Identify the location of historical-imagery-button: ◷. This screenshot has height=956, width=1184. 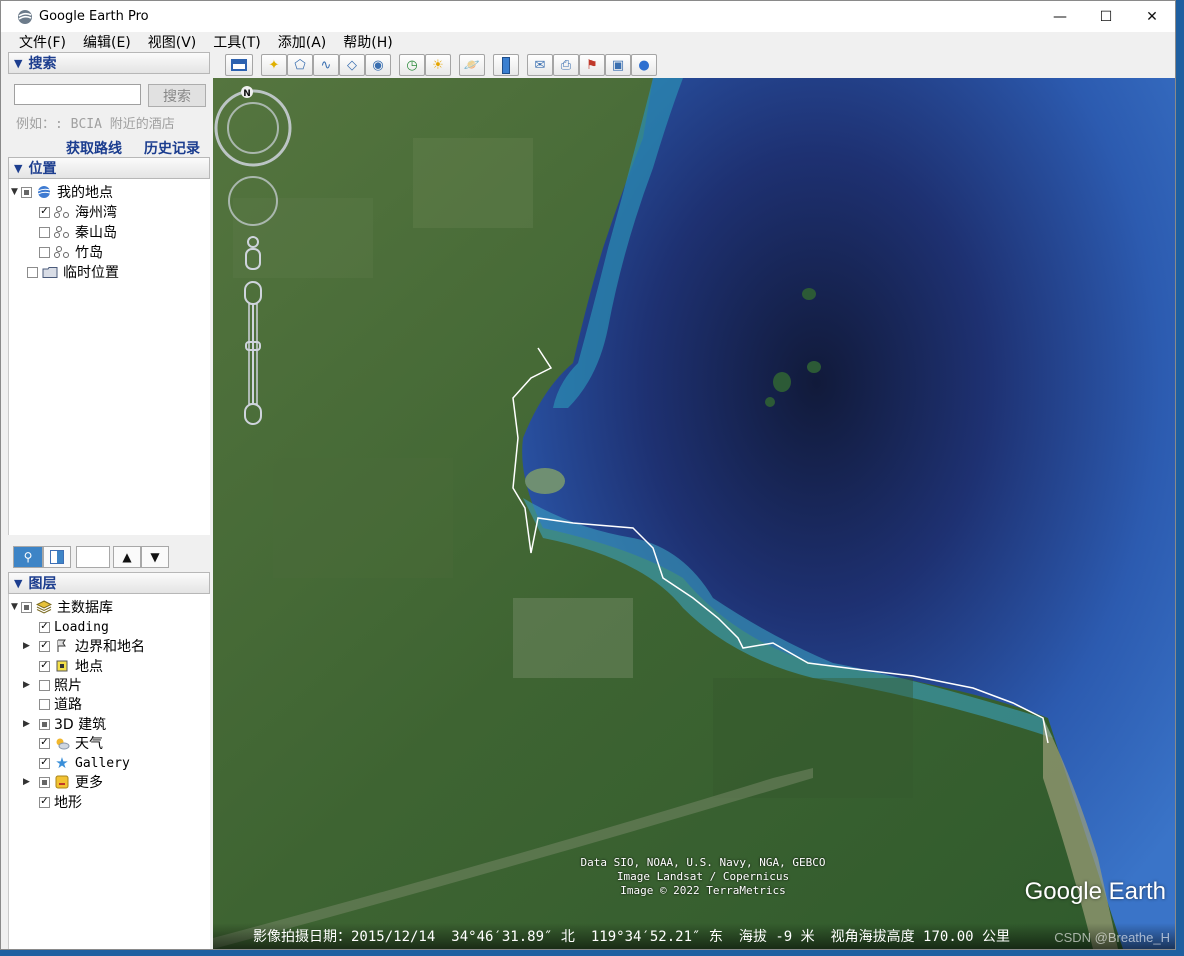
(412, 65).